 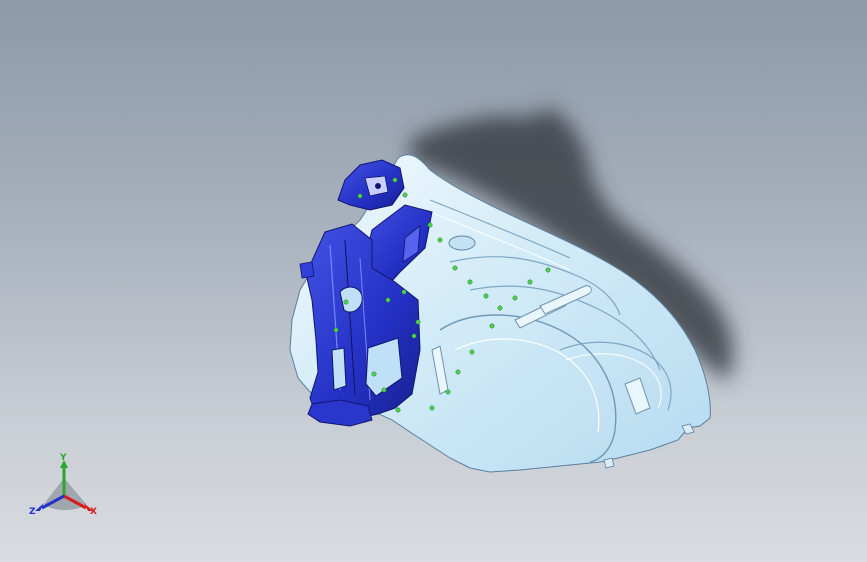 What do you see at coordinates (63, 485) in the screenshot?
I see `coordinate-triad: Y X Z` at bounding box center [63, 485].